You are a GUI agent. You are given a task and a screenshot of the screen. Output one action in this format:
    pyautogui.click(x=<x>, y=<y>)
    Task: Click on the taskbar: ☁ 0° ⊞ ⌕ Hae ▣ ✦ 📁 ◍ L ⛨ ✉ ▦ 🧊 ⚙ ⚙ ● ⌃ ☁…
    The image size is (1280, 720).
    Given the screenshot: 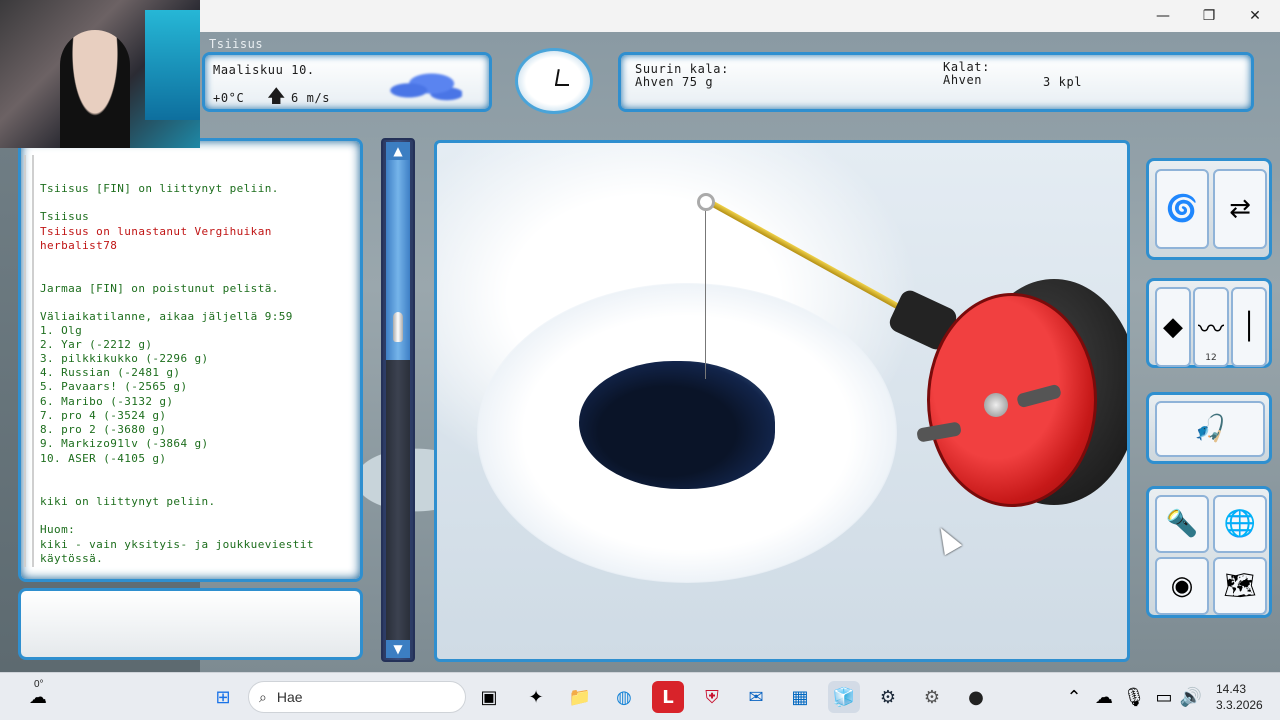 What is the action you would take?
    pyautogui.click(x=640, y=696)
    